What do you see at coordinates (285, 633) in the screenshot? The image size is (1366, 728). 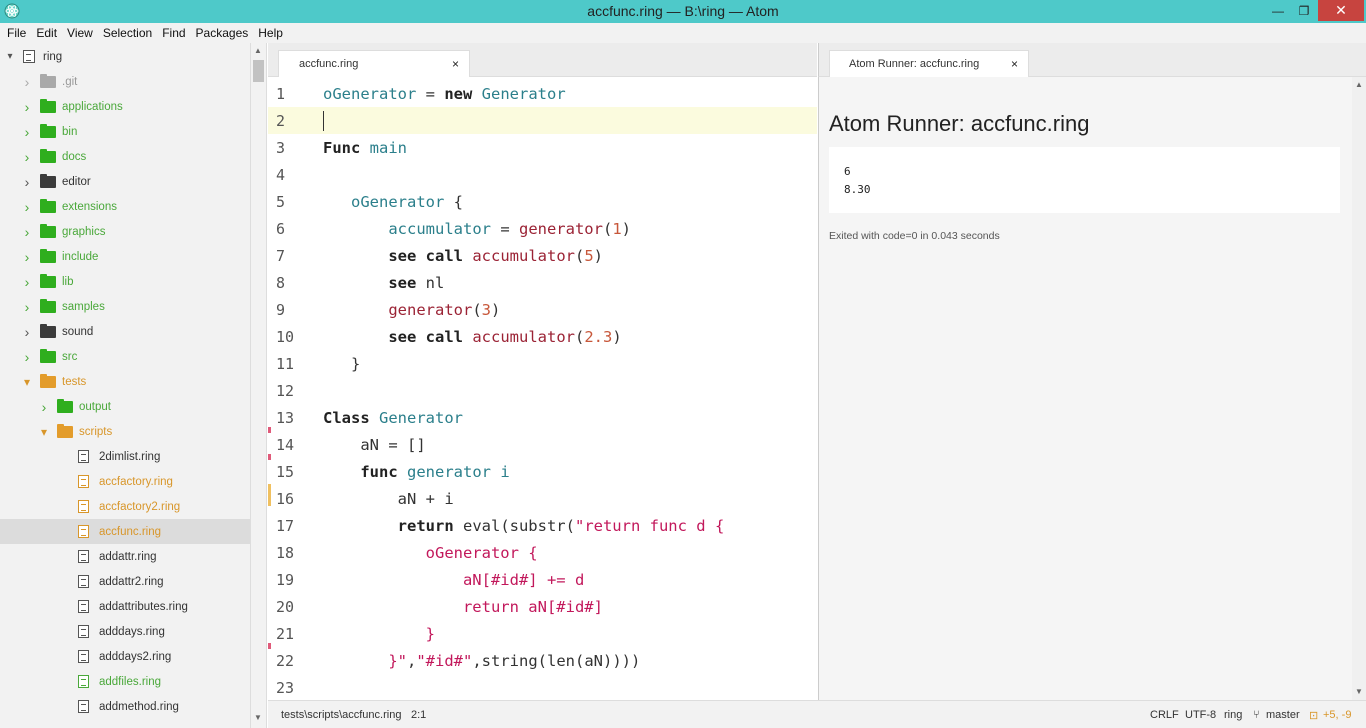 I see `line-number: 21` at bounding box center [285, 633].